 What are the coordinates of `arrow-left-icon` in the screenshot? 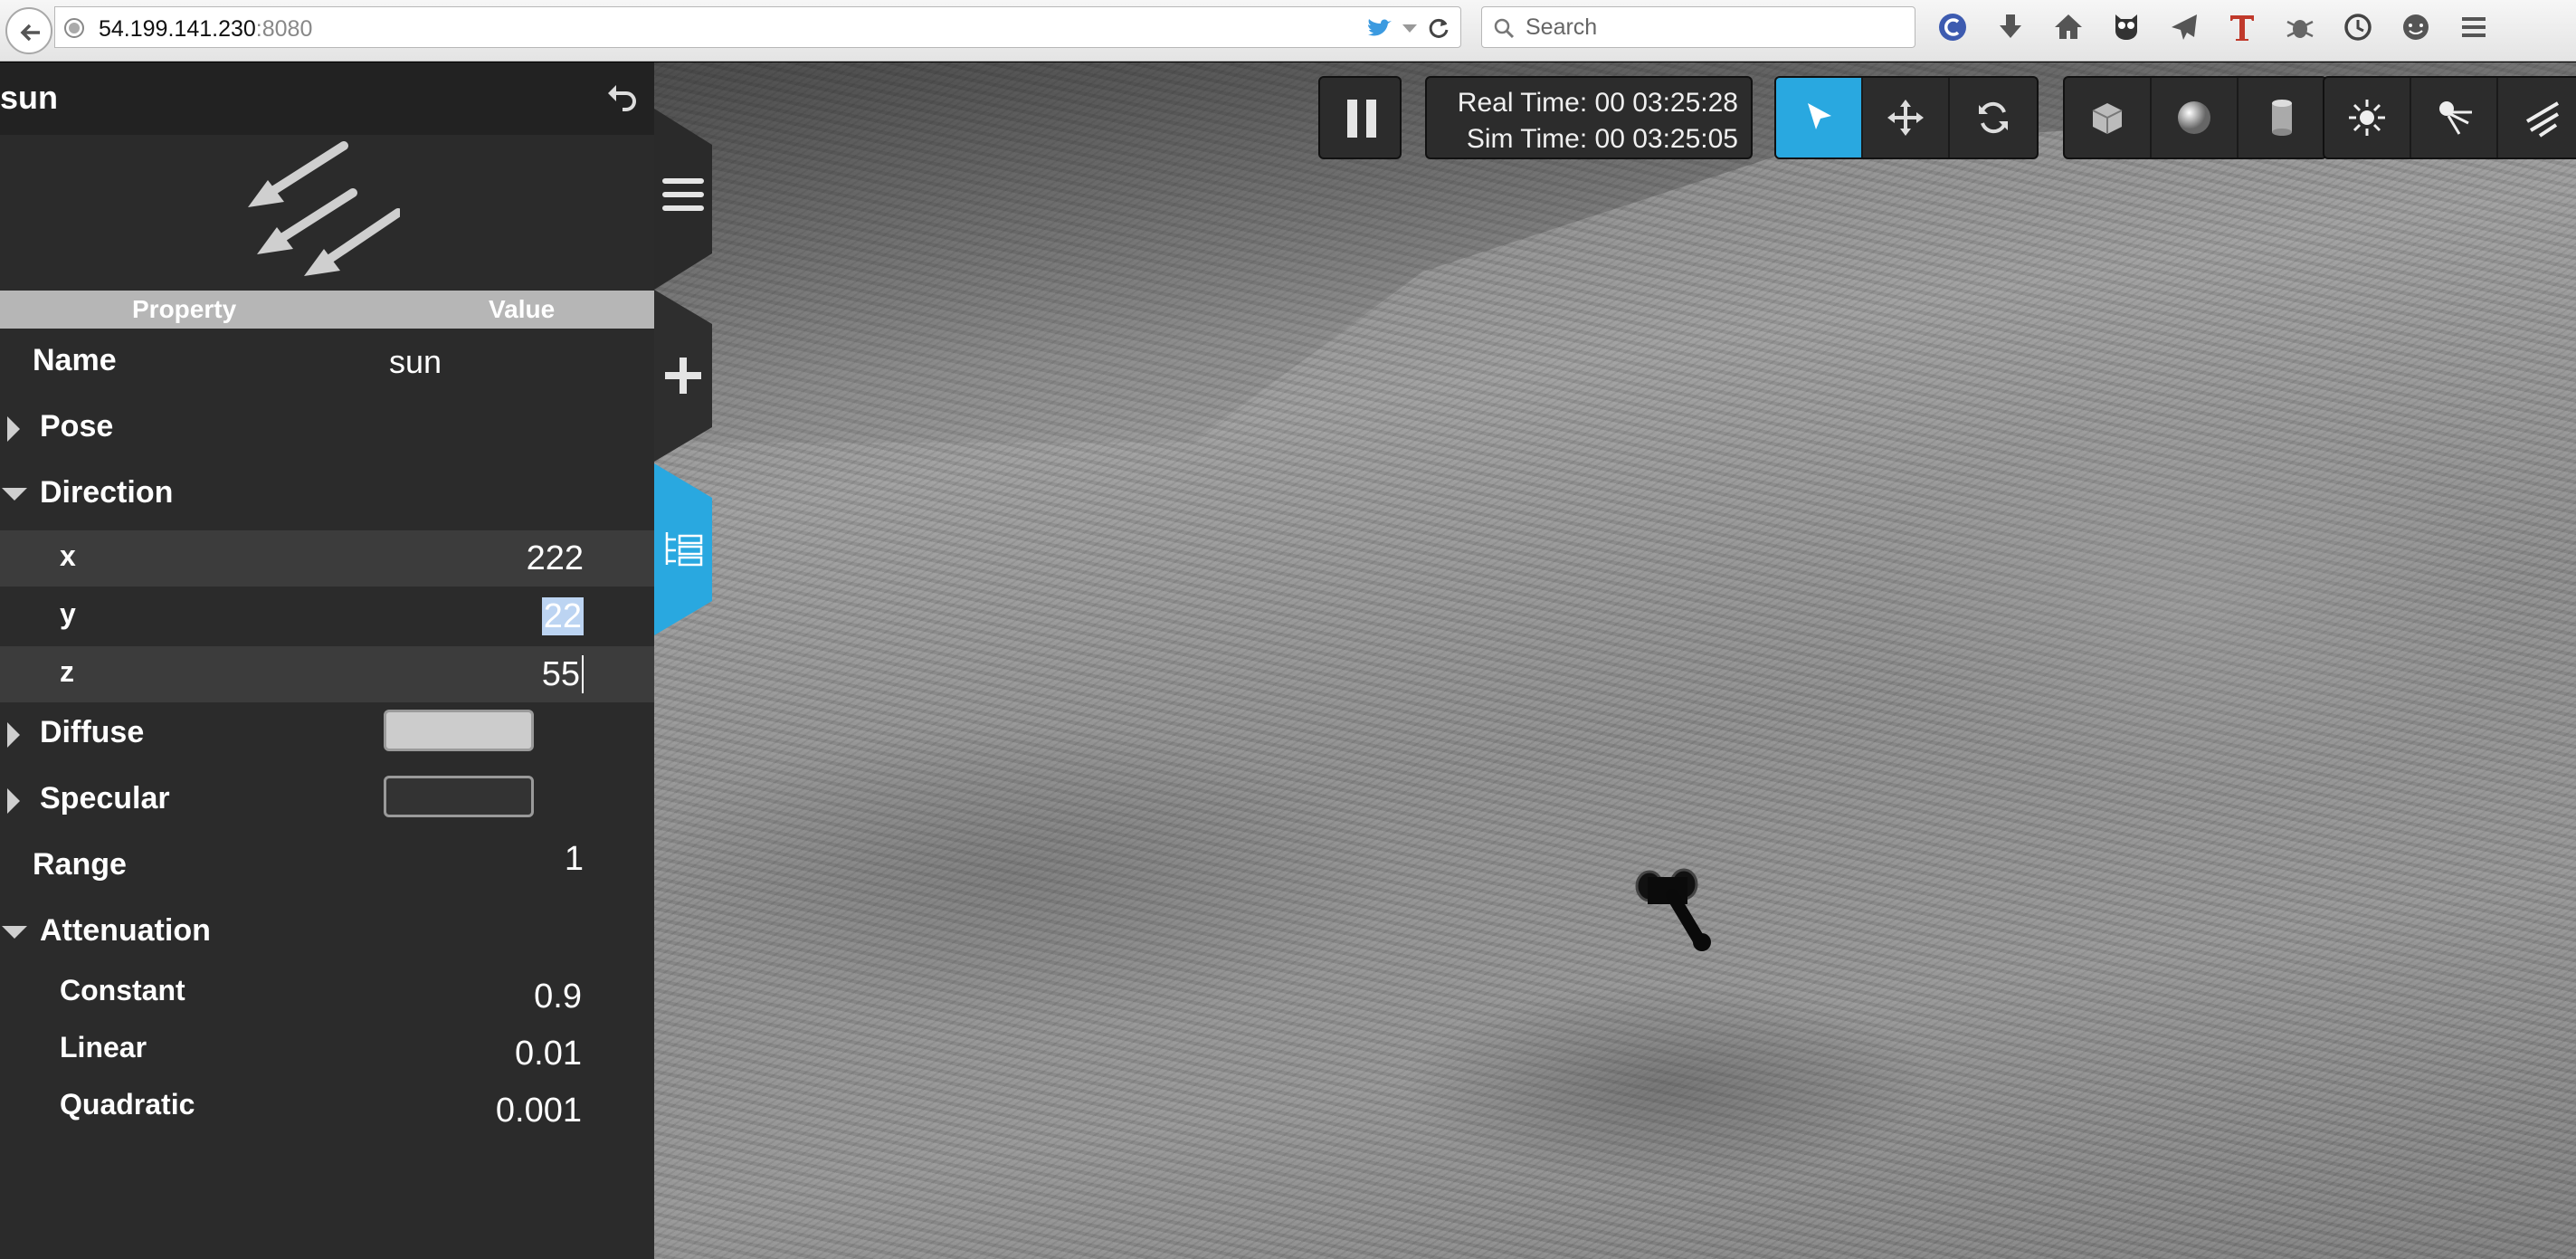 It's located at (30, 33).